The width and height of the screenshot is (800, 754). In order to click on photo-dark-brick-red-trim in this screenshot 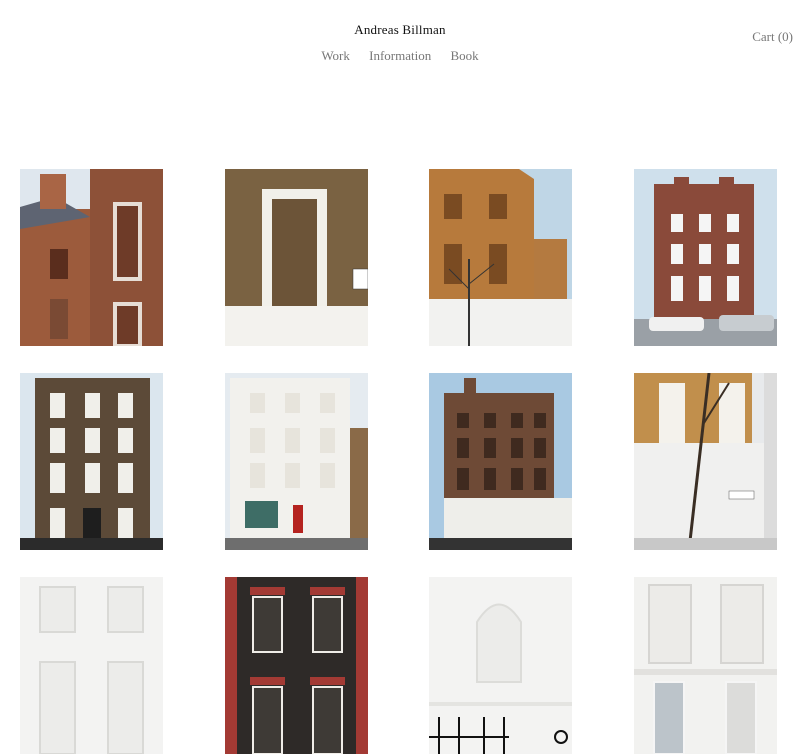, I will do `click(296, 665)`.